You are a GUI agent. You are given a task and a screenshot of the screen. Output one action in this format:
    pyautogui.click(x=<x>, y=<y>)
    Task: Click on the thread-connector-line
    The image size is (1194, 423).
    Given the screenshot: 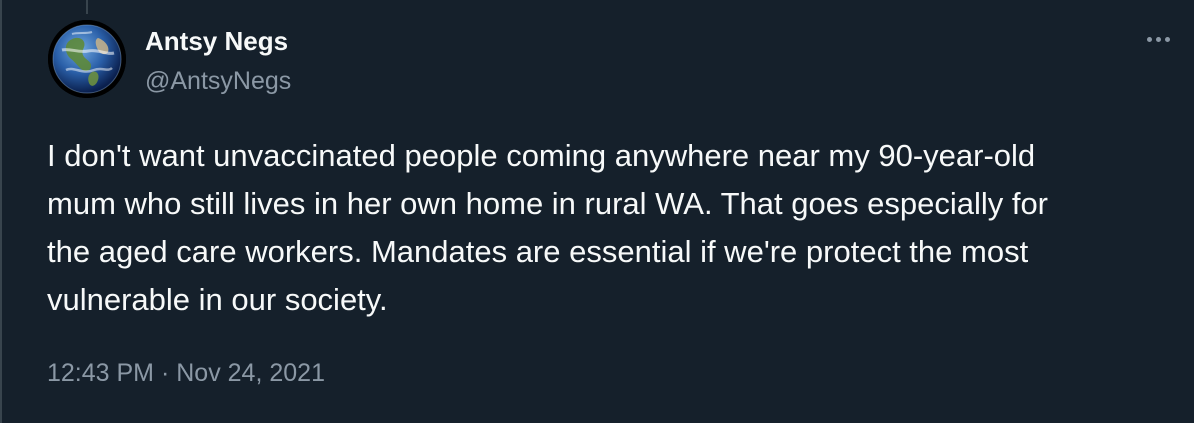 What is the action you would take?
    pyautogui.click(x=87, y=7)
    